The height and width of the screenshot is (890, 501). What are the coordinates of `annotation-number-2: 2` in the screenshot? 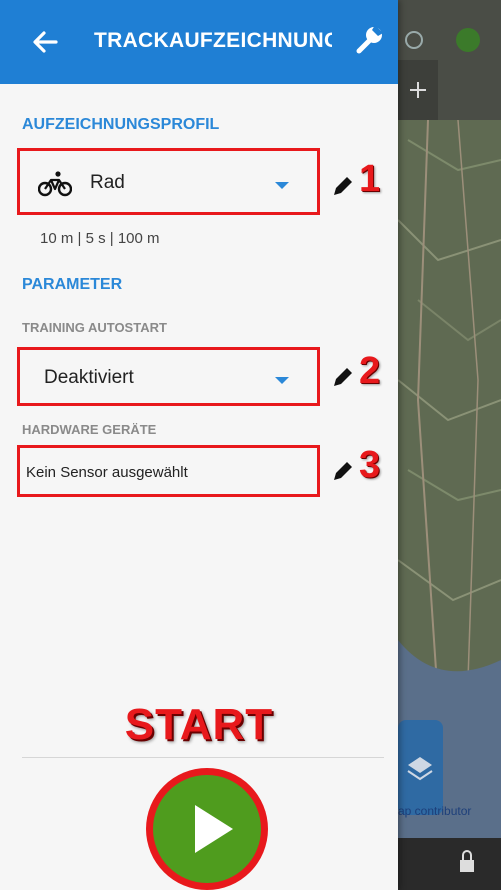 It's located at (370, 371).